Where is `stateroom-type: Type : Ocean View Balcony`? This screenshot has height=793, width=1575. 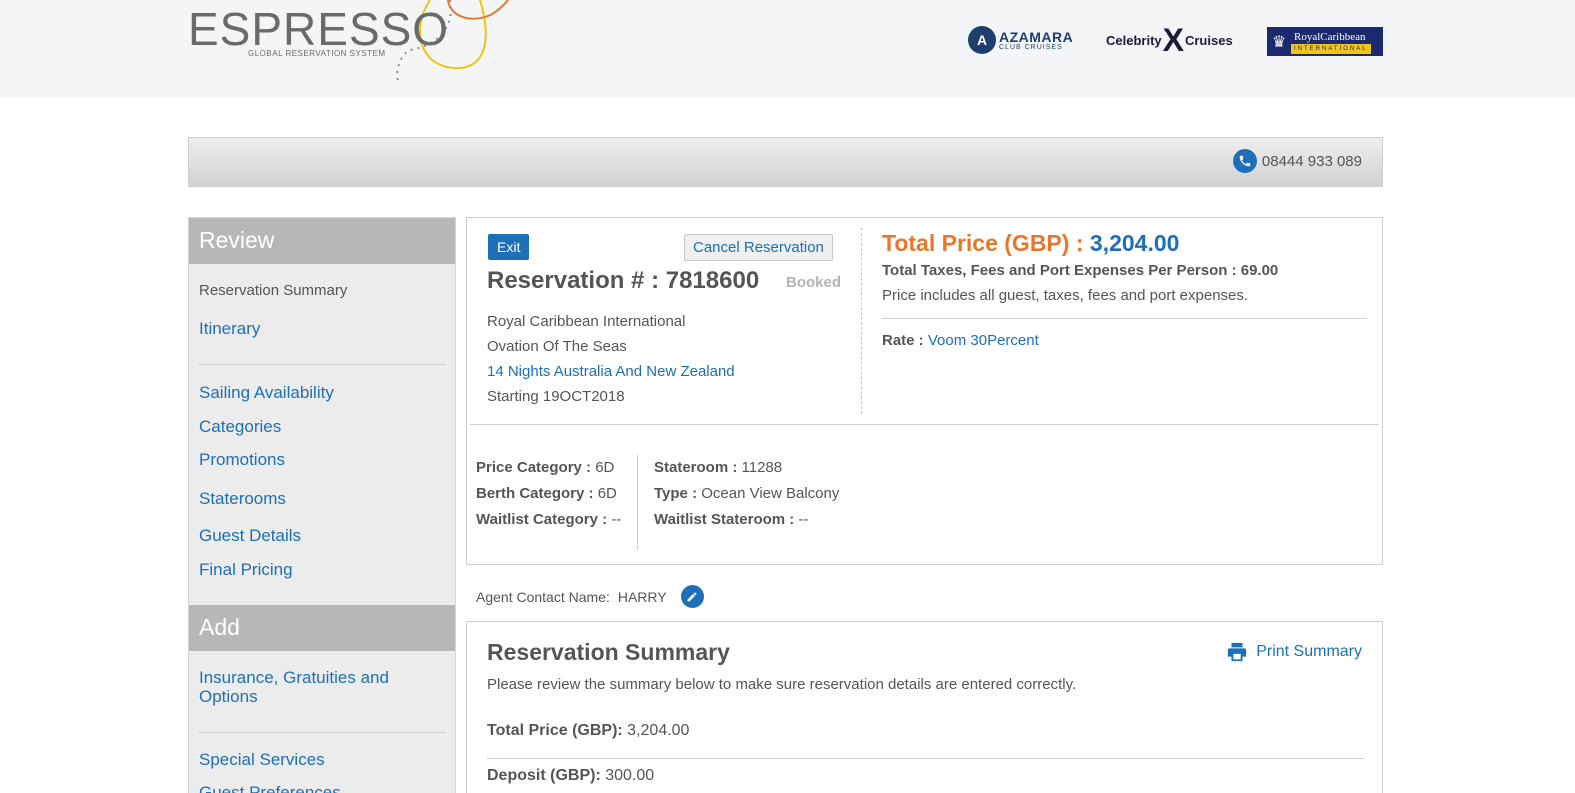
stateroom-type: Type : Ocean View Balcony is located at coordinates (746, 493).